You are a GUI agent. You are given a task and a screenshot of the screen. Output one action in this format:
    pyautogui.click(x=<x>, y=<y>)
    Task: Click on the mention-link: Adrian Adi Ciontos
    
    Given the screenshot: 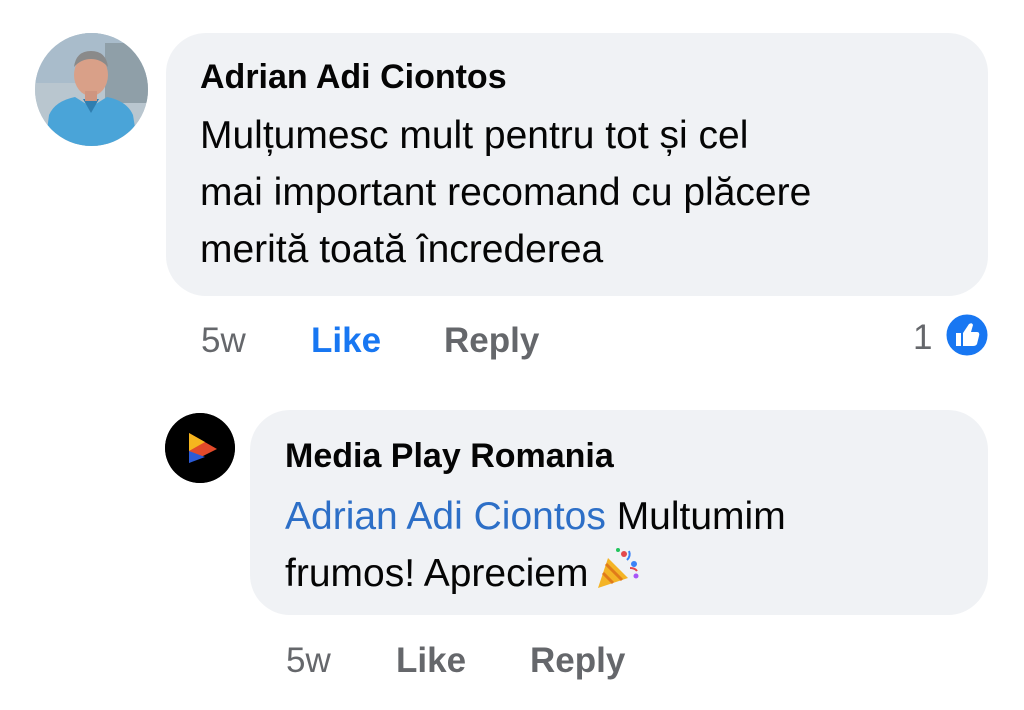 What is the action you would take?
    pyautogui.click(x=445, y=516)
    